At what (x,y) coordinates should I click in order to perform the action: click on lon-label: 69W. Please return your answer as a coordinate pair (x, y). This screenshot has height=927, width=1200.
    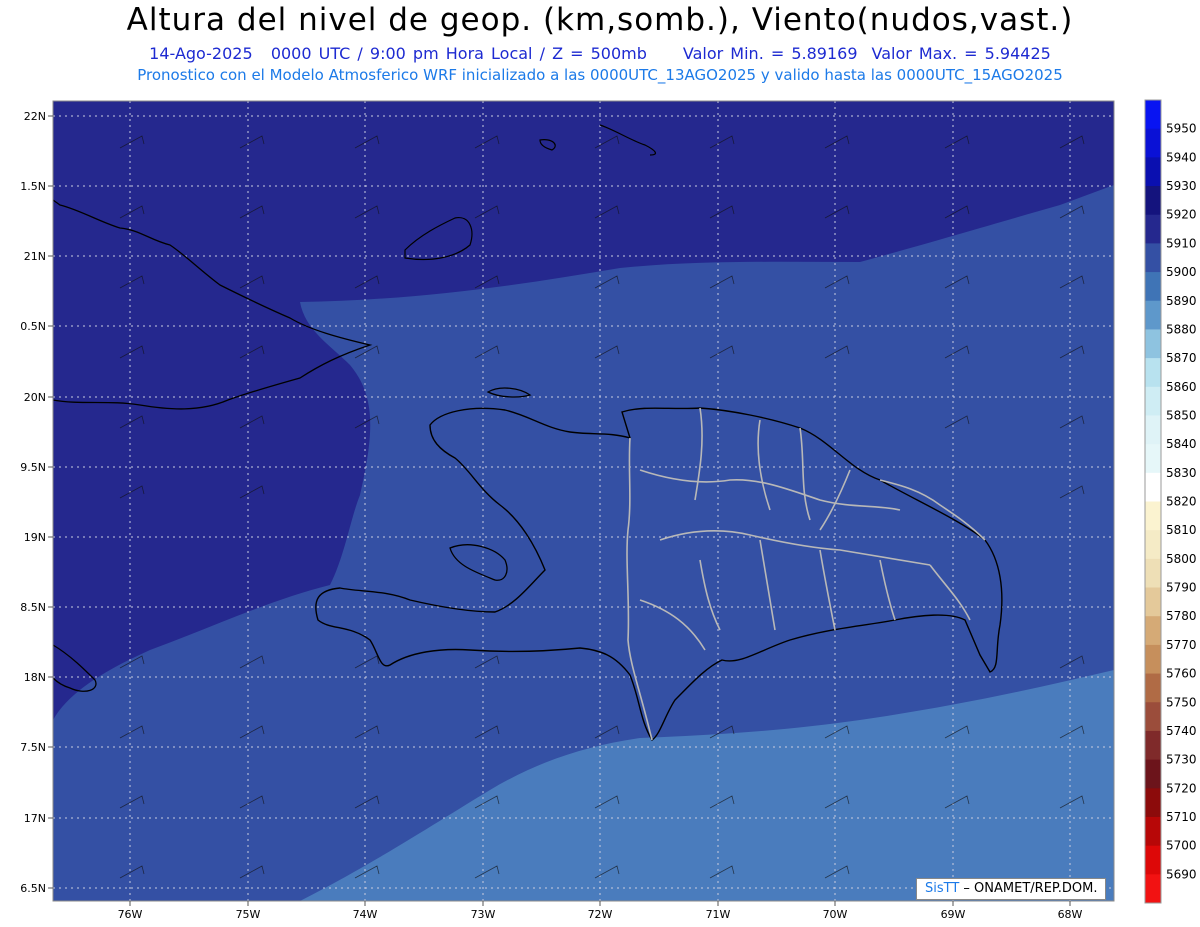
    Looking at the image, I should click on (953, 914).